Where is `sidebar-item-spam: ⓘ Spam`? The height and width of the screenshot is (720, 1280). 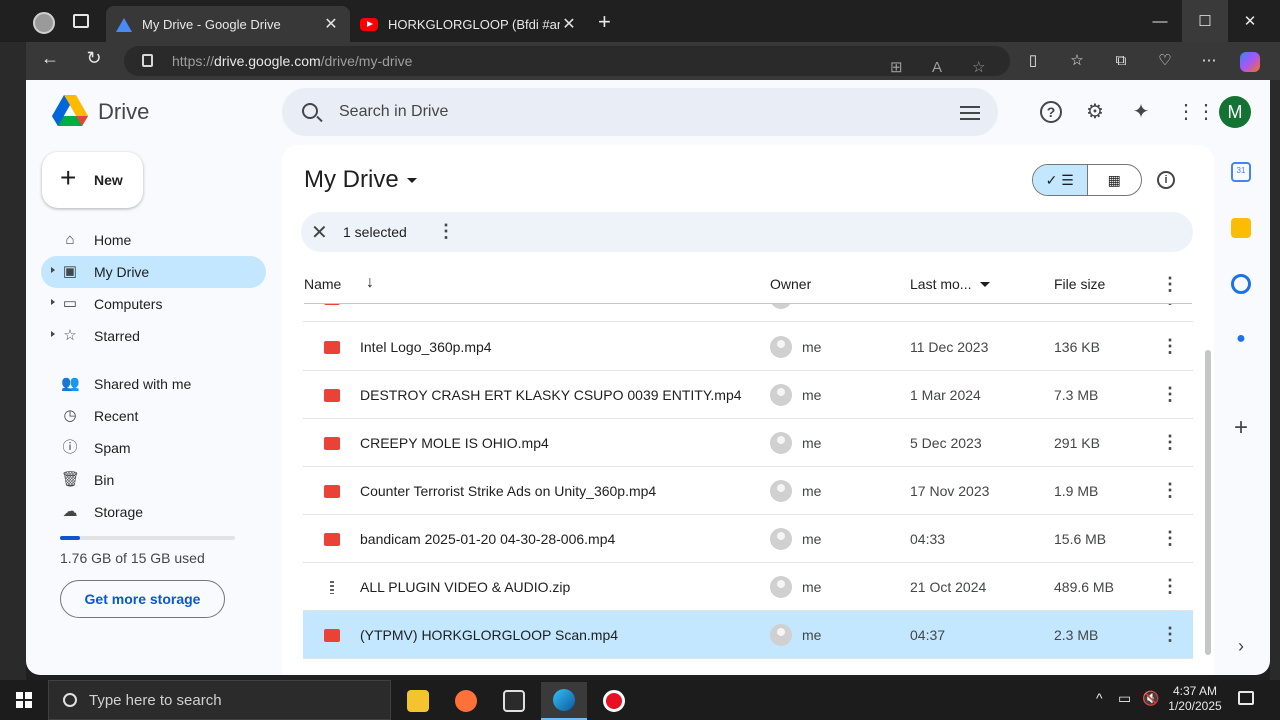 sidebar-item-spam: ⓘ Spam is located at coordinates (153, 448).